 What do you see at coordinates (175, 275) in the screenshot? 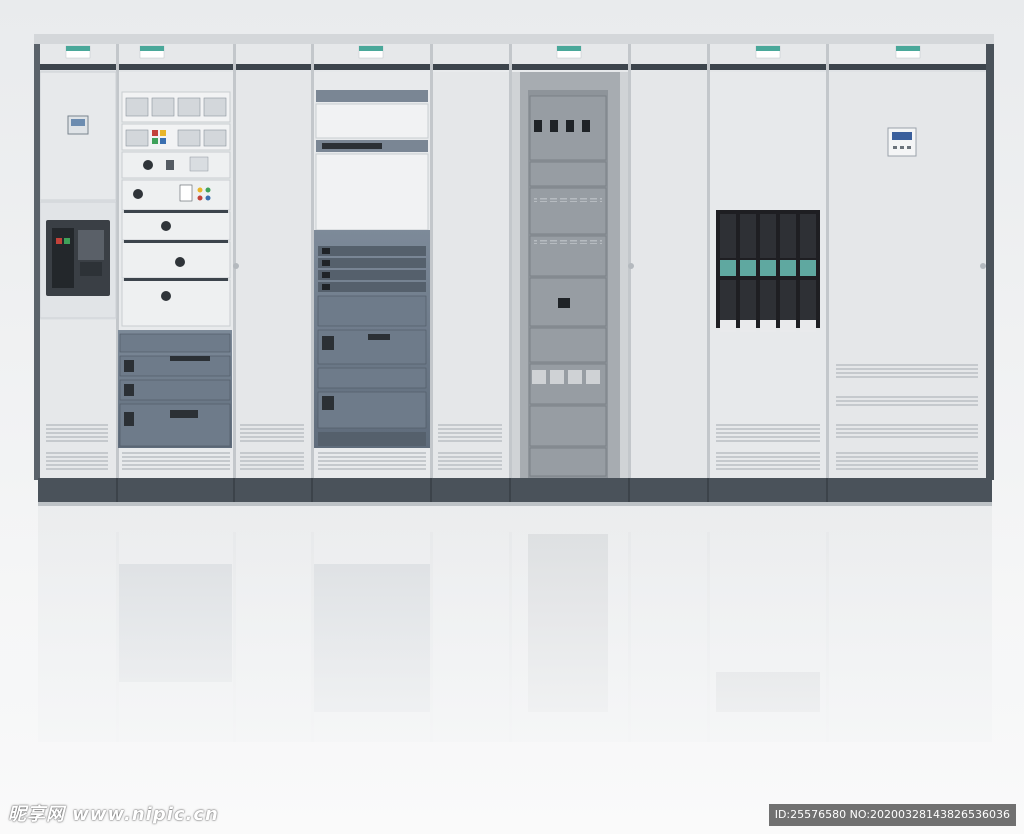
I see `section-motor-control` at bounding box center [175, 275].